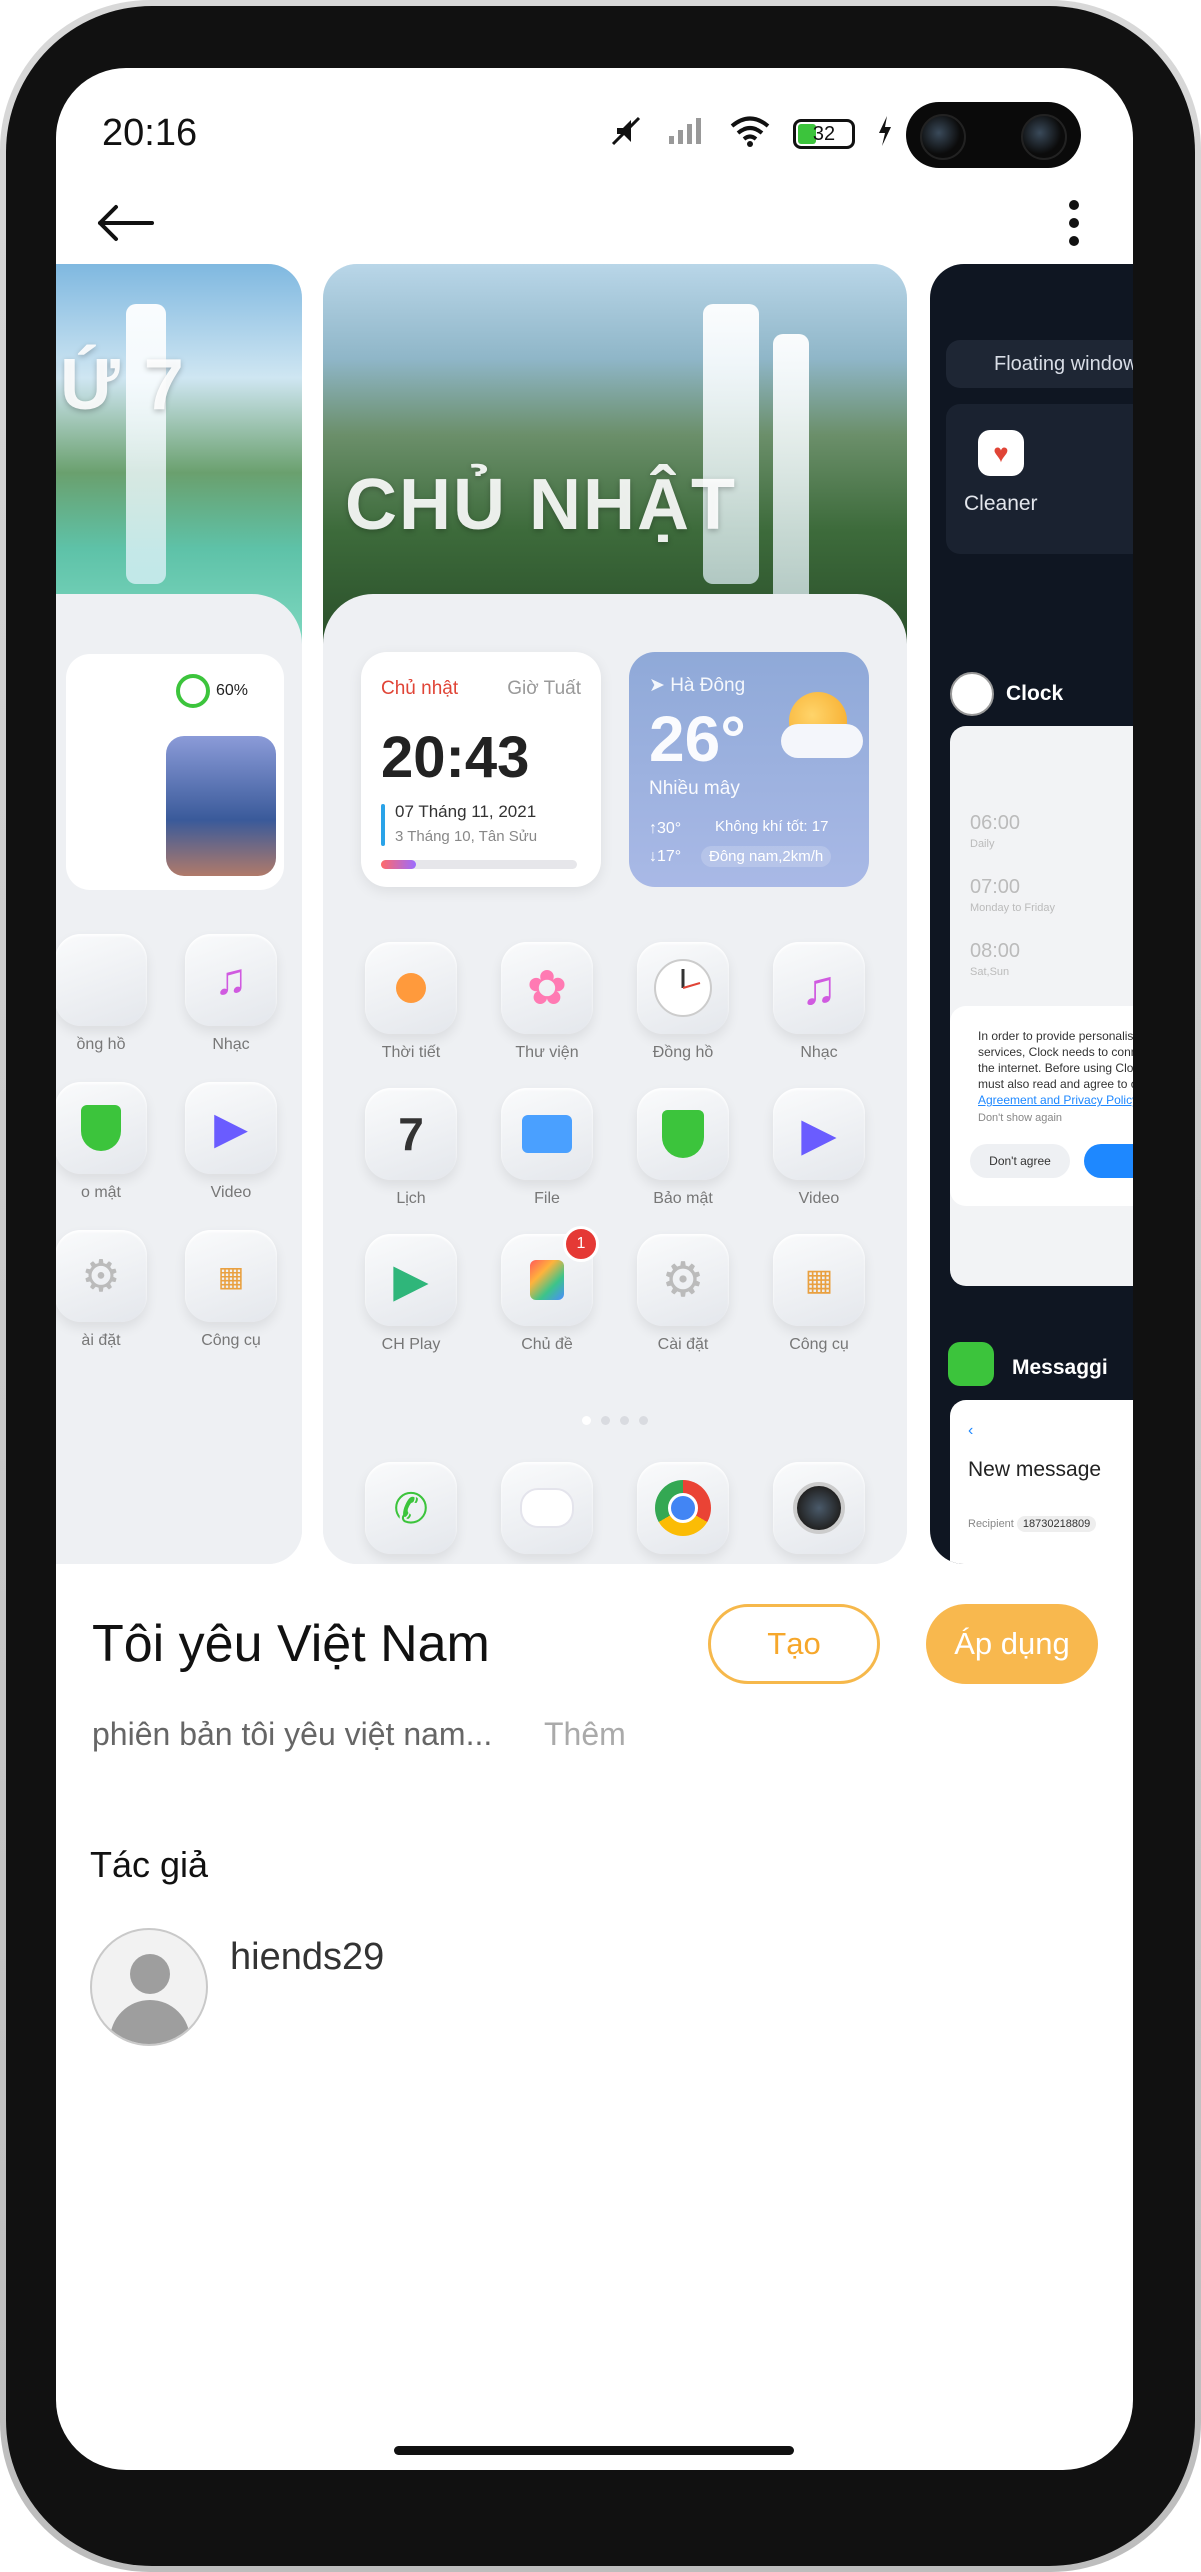  Describe the element at coordinates (1032, 1524) in the screenshot. I see `recipient-field: Recipient 18730218809` at that location.